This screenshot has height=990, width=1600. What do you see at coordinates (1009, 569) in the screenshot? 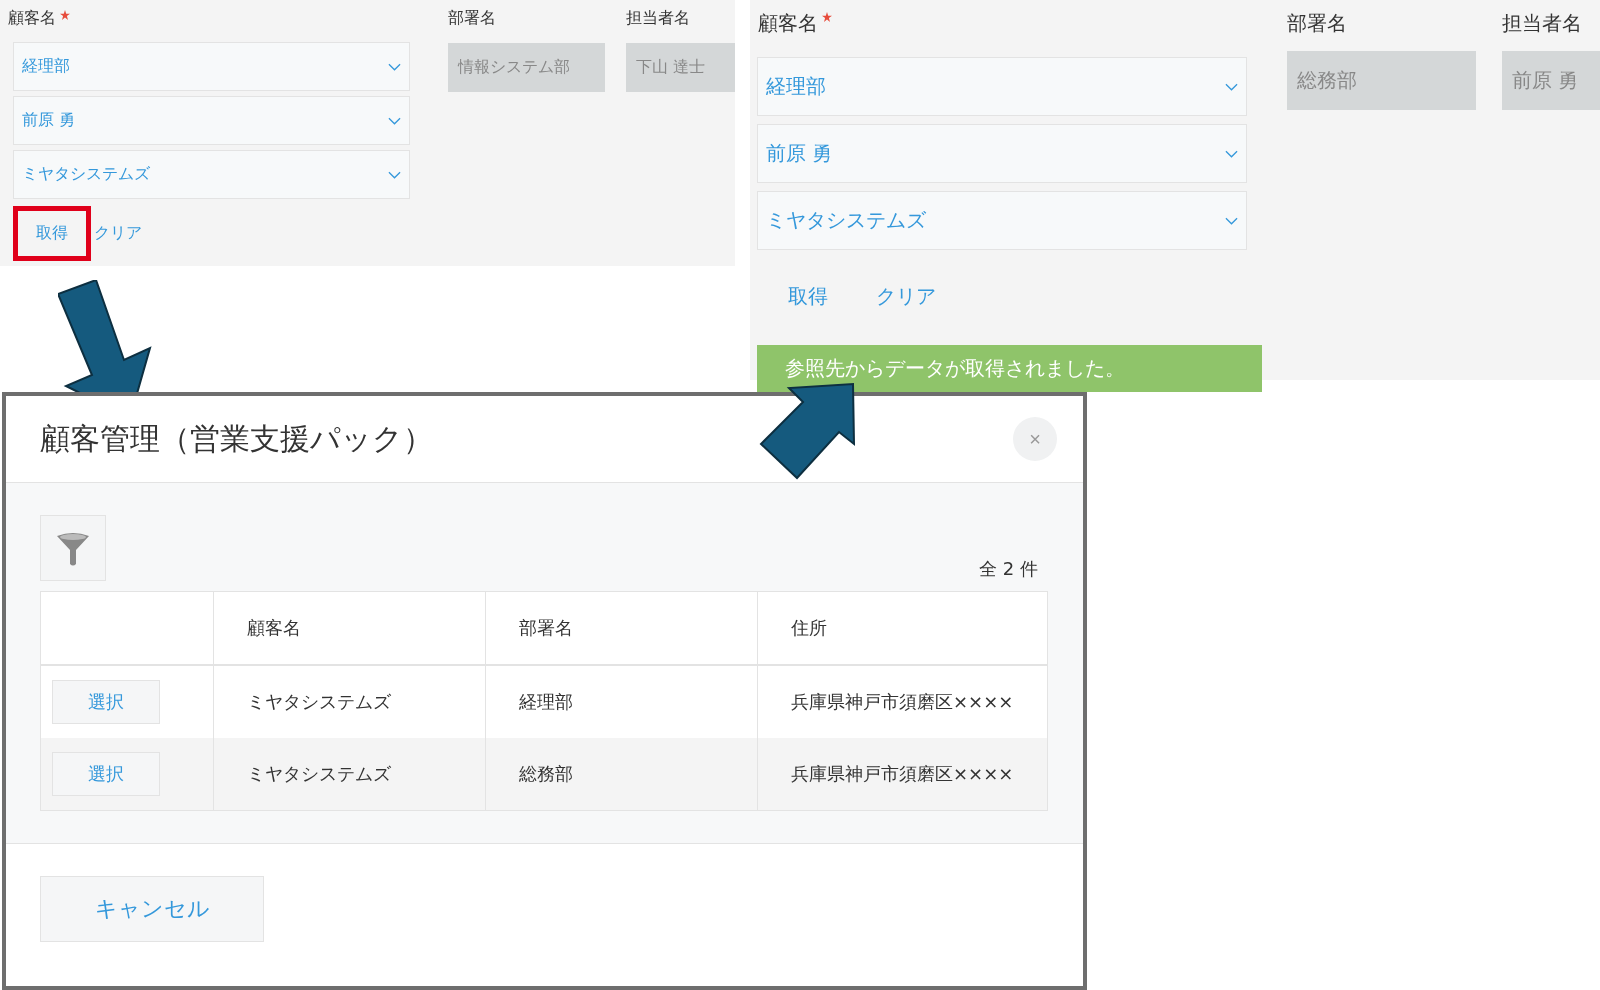
I see `record-count: 全 2 件` at bounding box center [1009, 569].